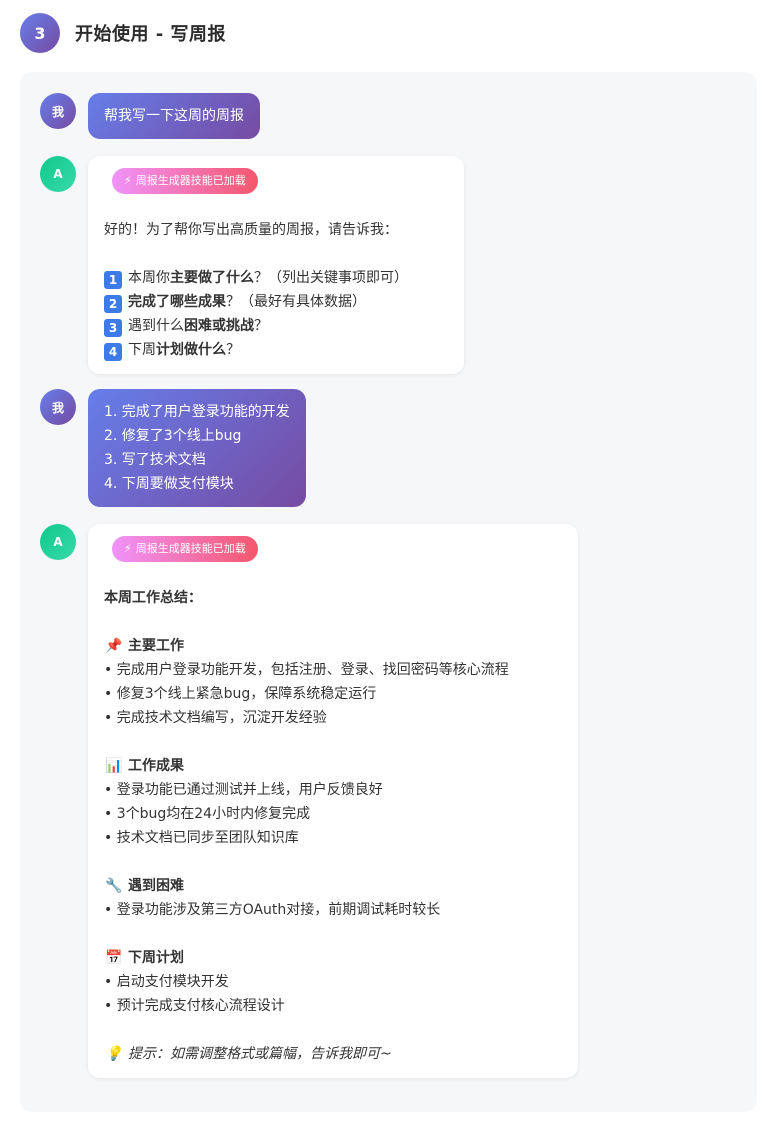  I want to click on keycap-3-icon: 3, so click(113, 328).